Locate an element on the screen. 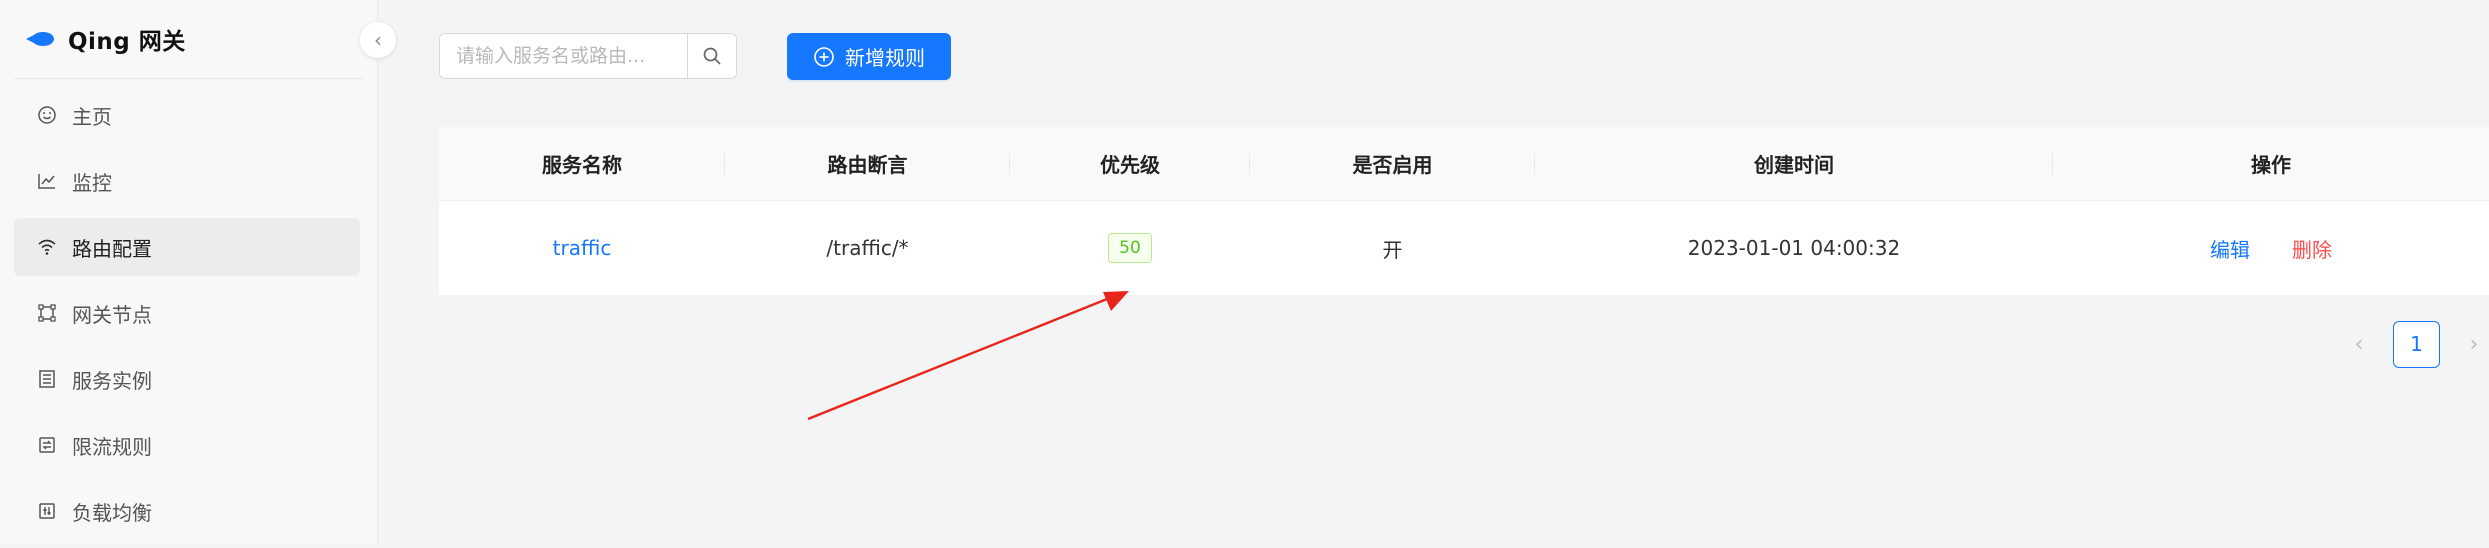 Image resolution: width=2489 pixels, height=548 pixels. column-header: 优先级 is located at coordinates (1130, 163).